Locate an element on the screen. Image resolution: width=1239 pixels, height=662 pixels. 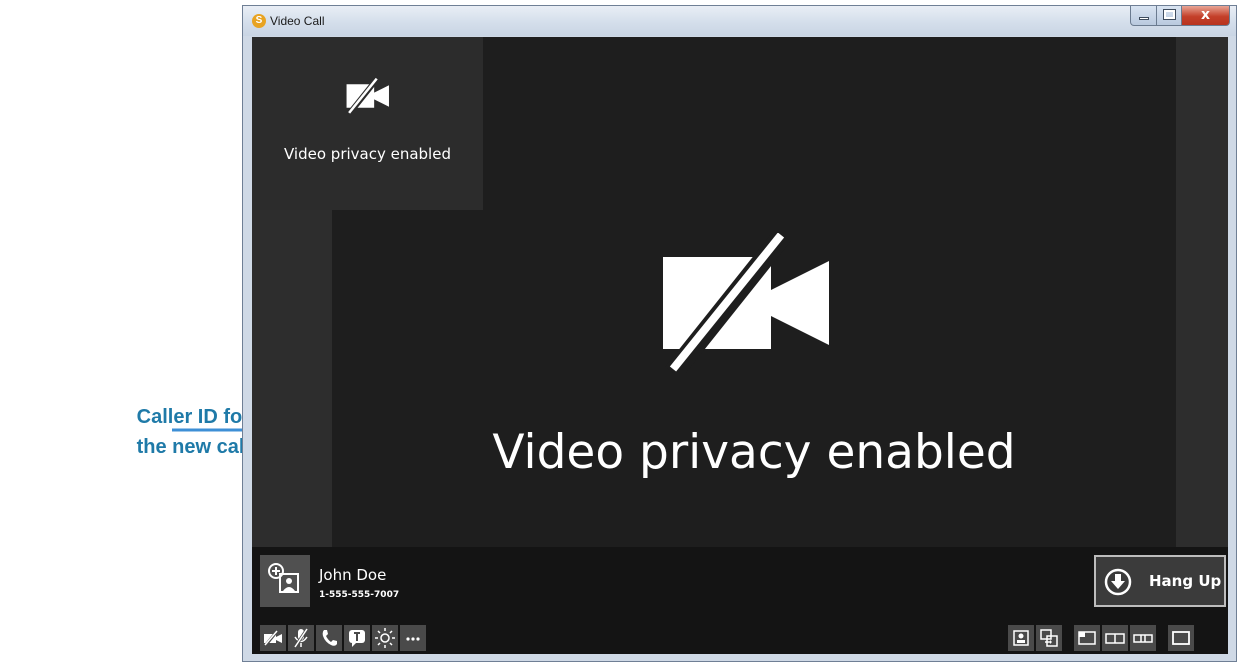
mute-button is located at coordinates (301, 638).